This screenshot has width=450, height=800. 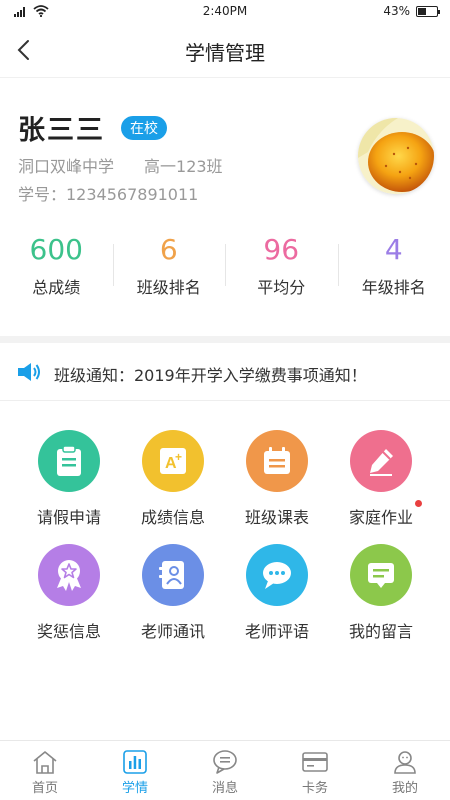 I want to click on school-row: 洞口双峰中学 高一123班, so click(x=120, y=165).